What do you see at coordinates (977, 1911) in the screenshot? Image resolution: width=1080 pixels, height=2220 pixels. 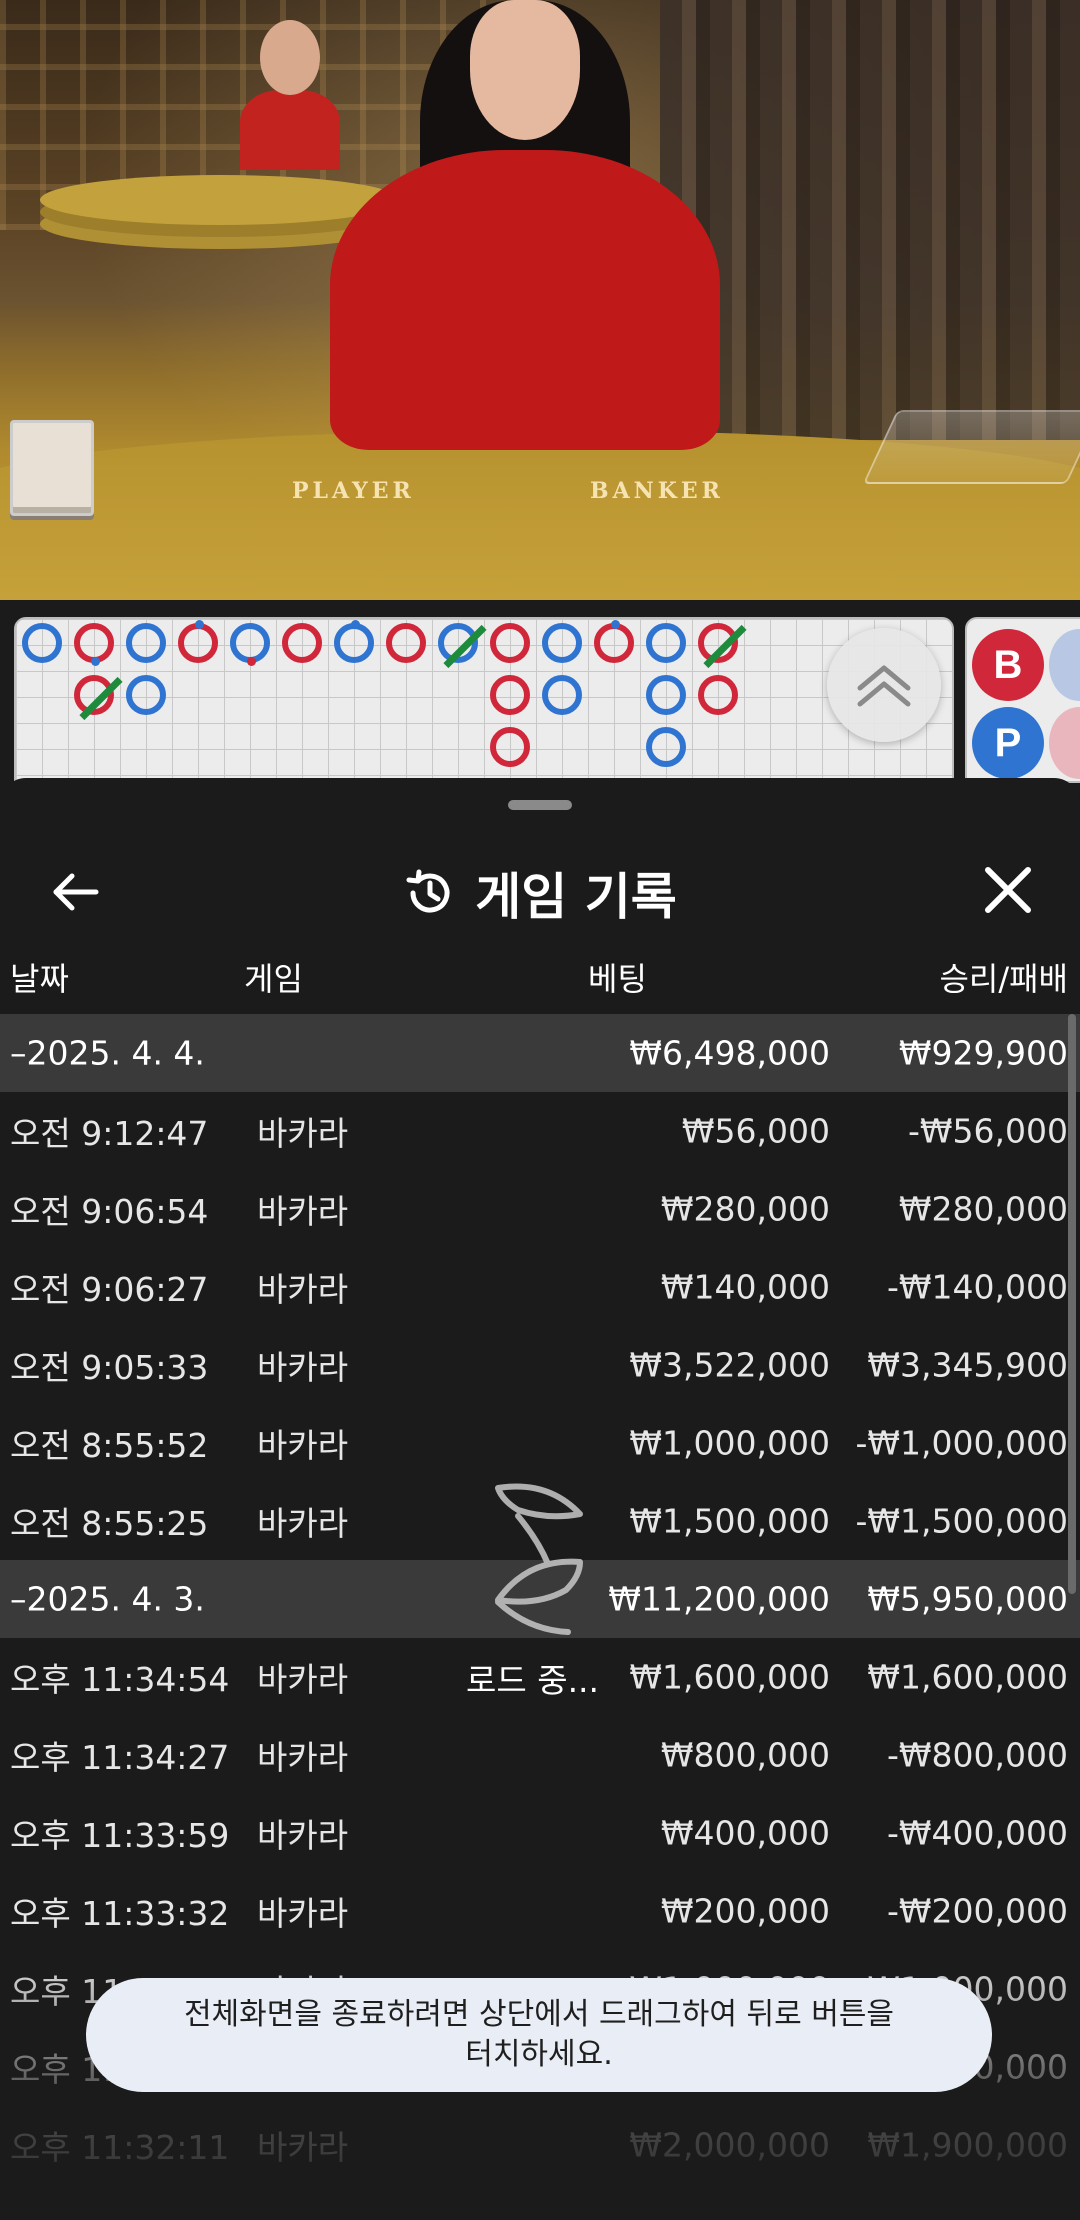 I see `row-winloss: -₩200,000` at bounding box center [977, 1911].